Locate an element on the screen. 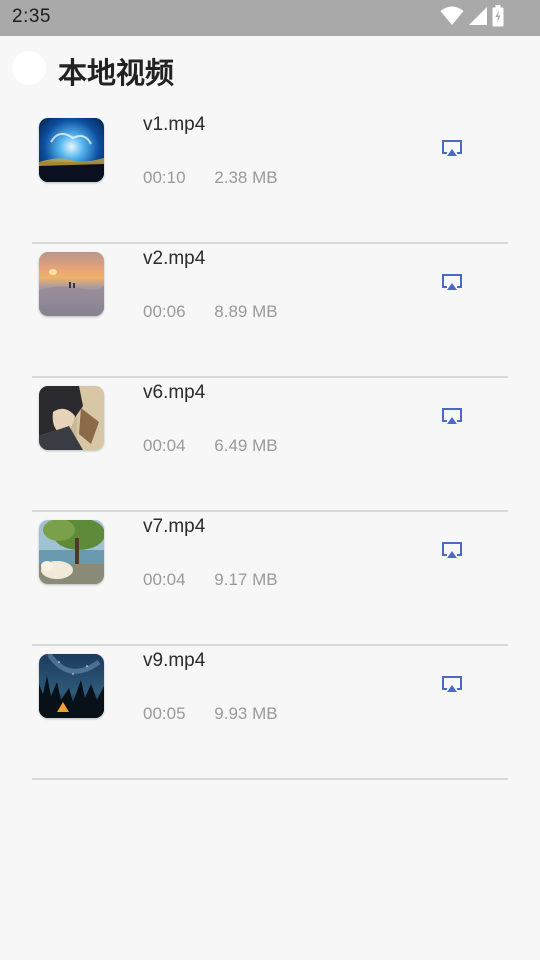 The image size is (540, 960). back-button is located at coordinates (29, 68).